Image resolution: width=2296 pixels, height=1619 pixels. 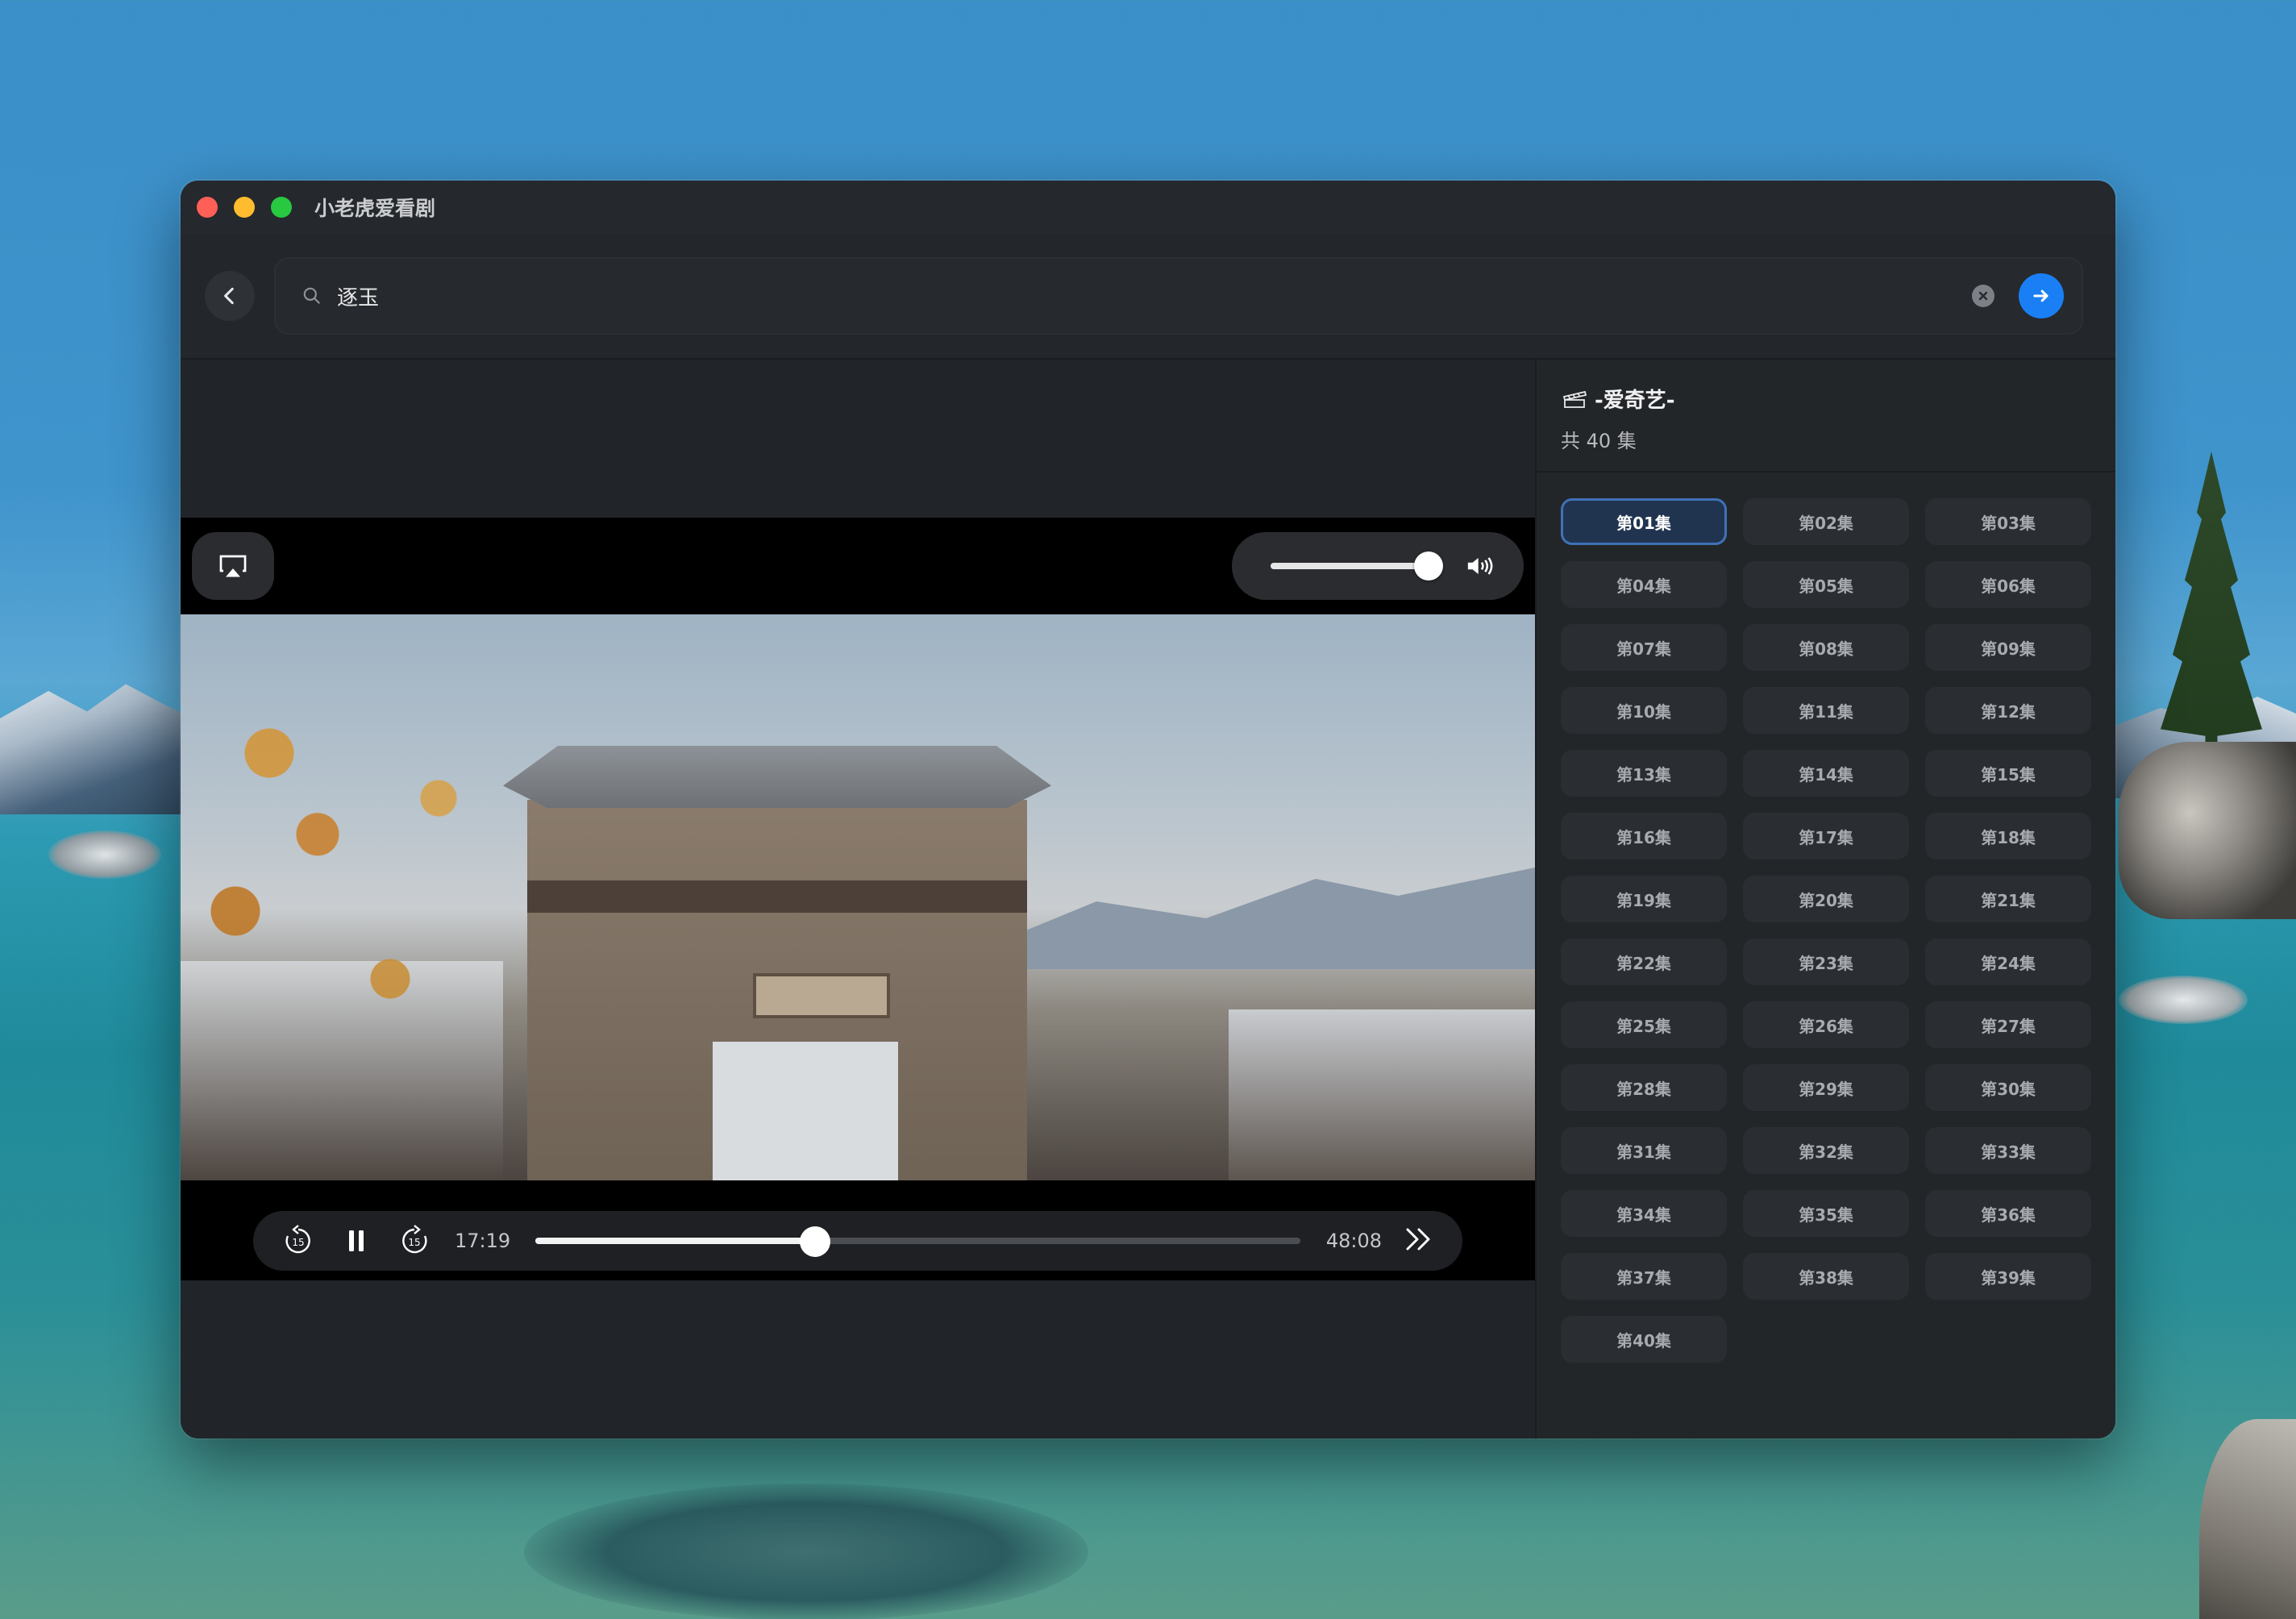 I want to click on desktop-mountains-left, so click(x=96, y=749).